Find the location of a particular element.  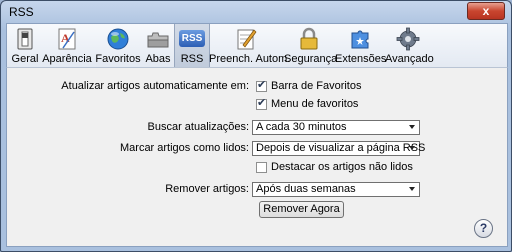

tab-label: Favoritos is located at coordinates (118, 59).